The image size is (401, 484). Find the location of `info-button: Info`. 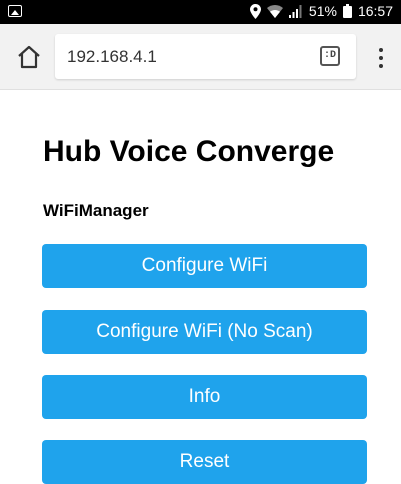

info-button: Info is located at coordinates (204, 397).